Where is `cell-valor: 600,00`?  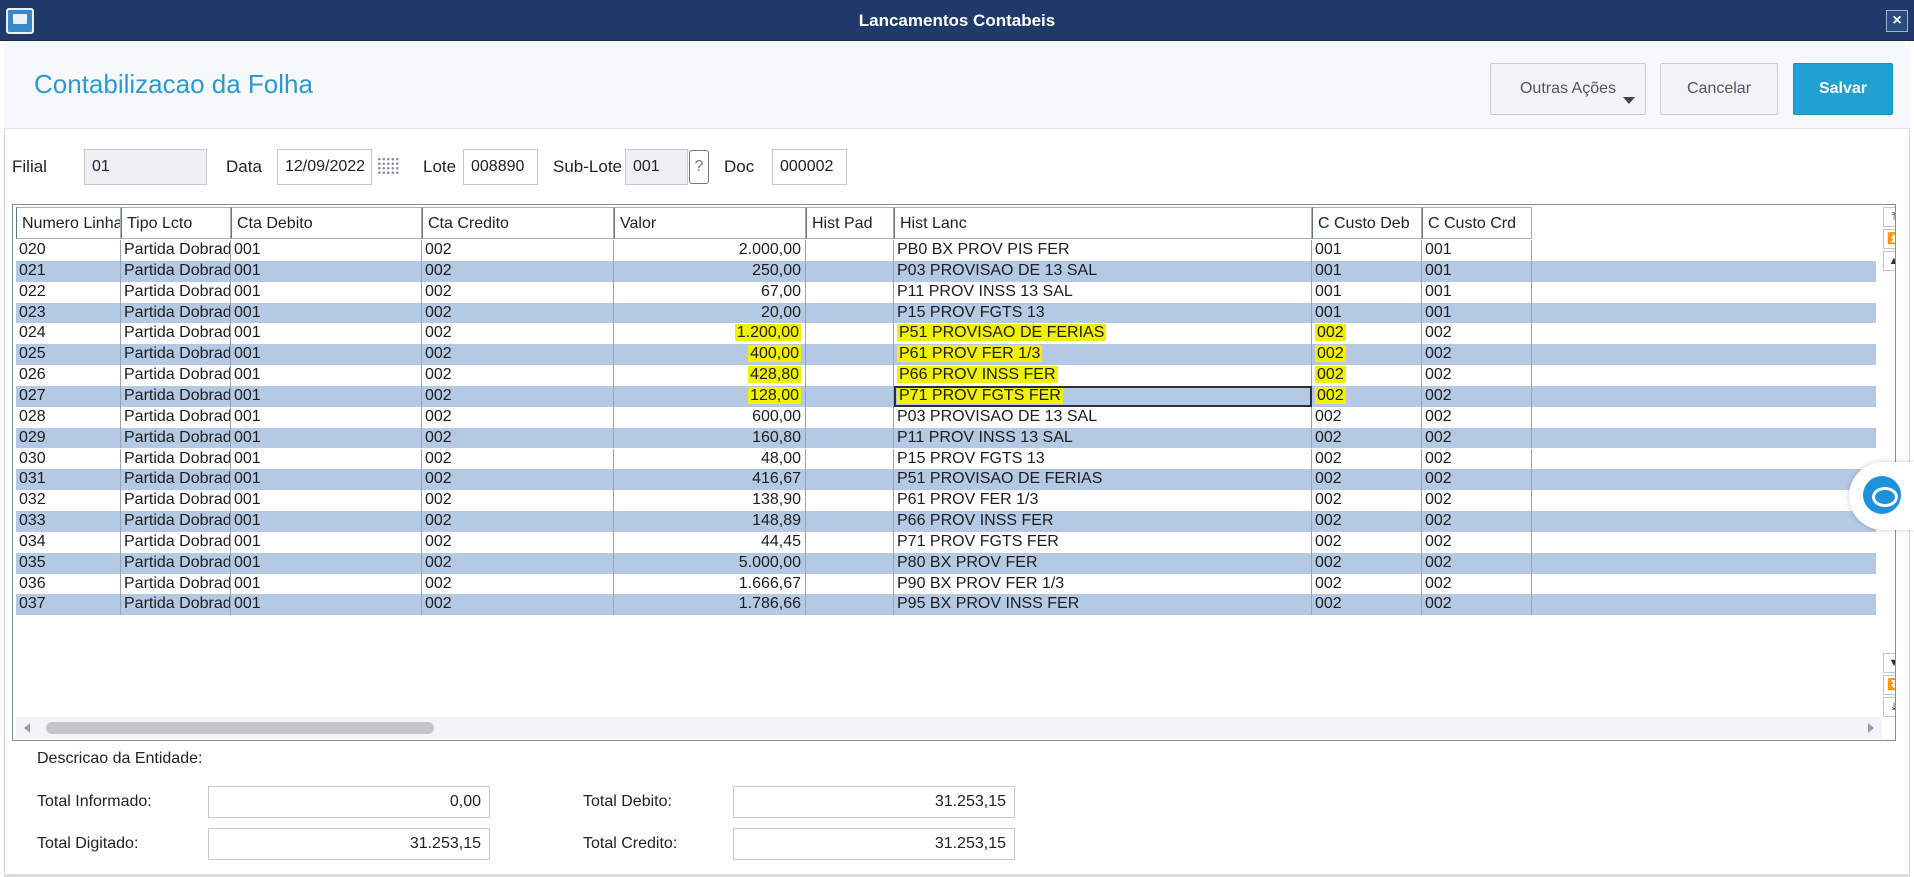
cell-valor: 600,00 is located at coordinates (710, 417).